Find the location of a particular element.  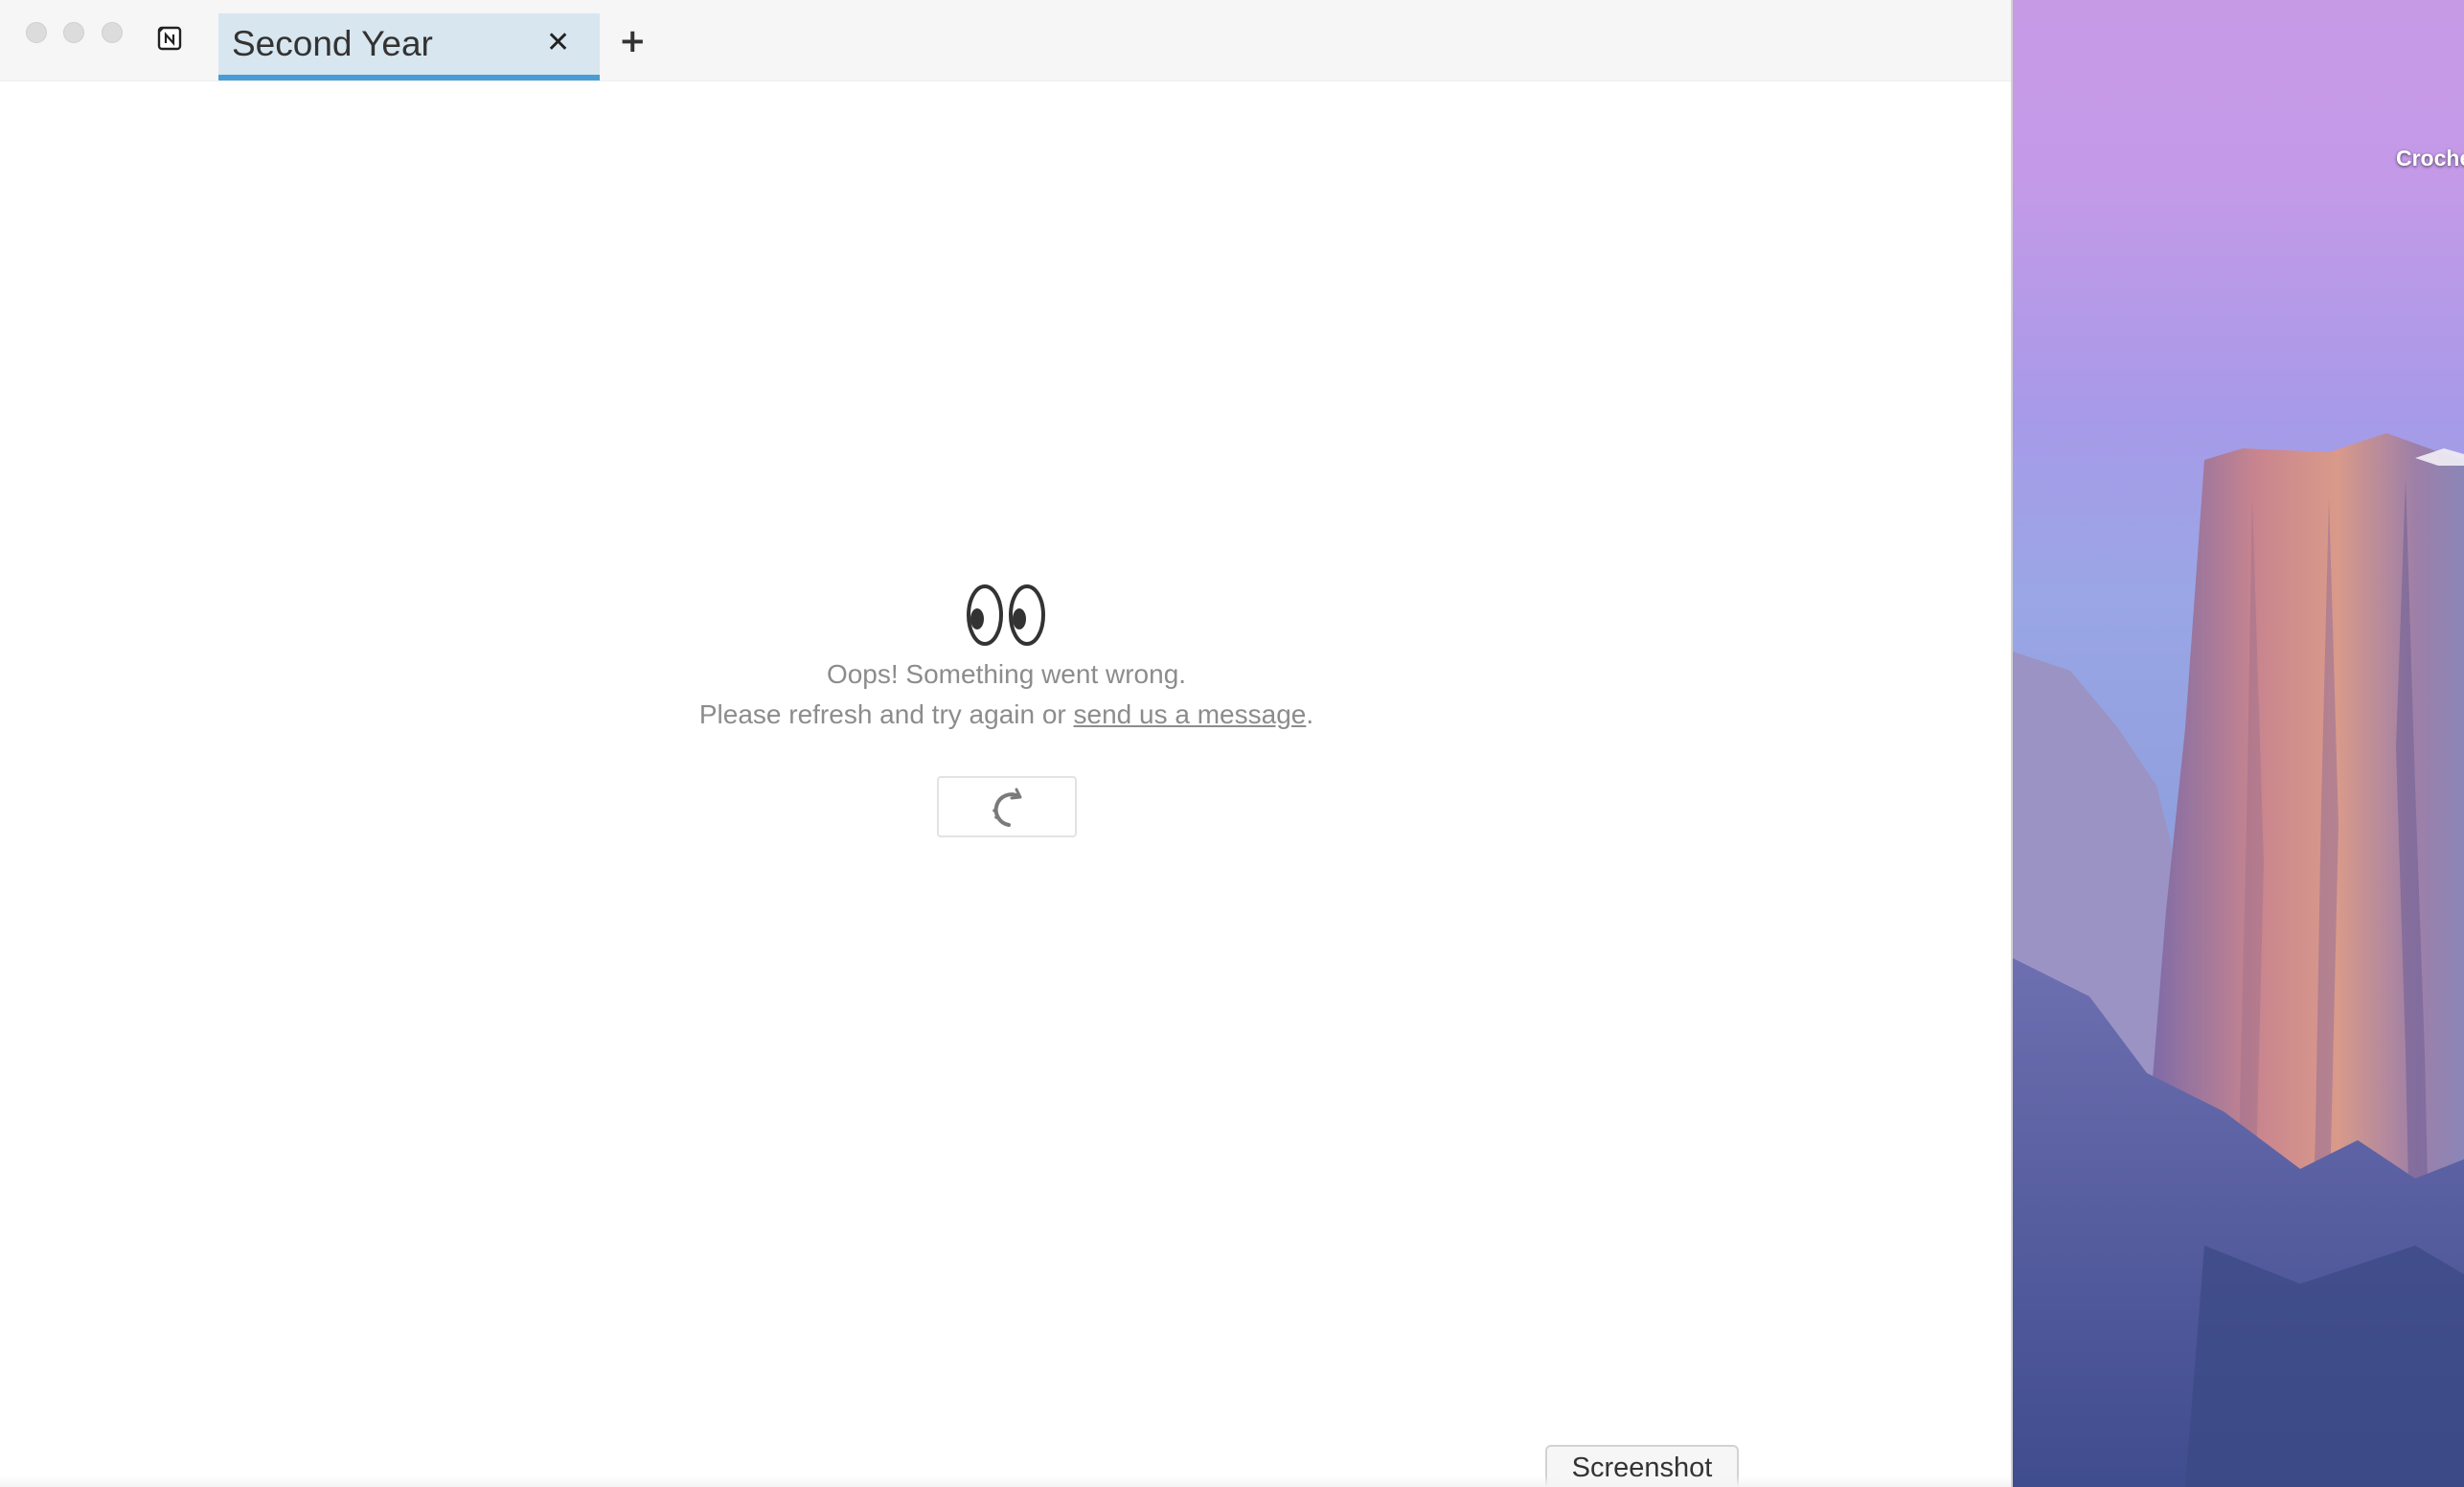

error-title: Oops! Something went wrong. is located at coordinates (1006, 674).